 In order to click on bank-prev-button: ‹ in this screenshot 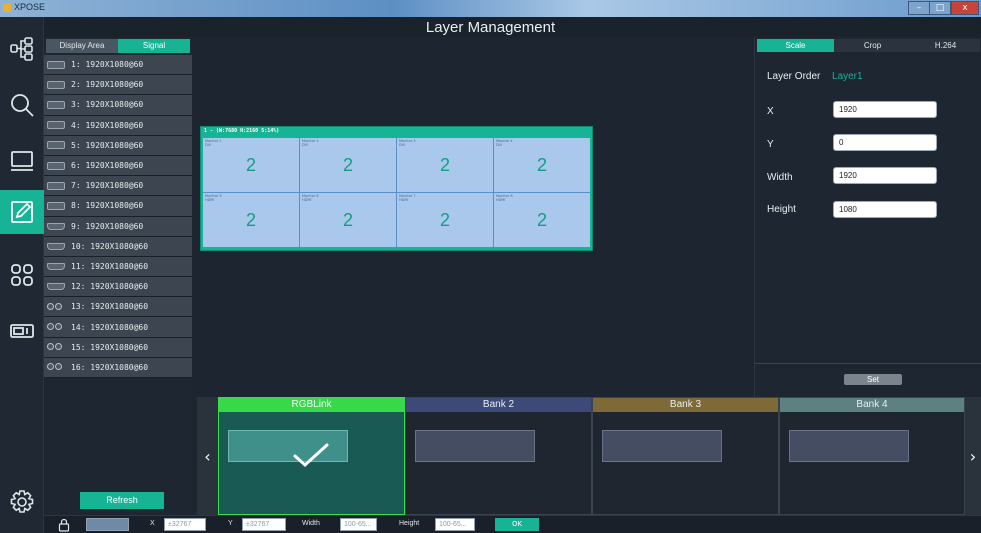, I will do `click(207, 456)`.